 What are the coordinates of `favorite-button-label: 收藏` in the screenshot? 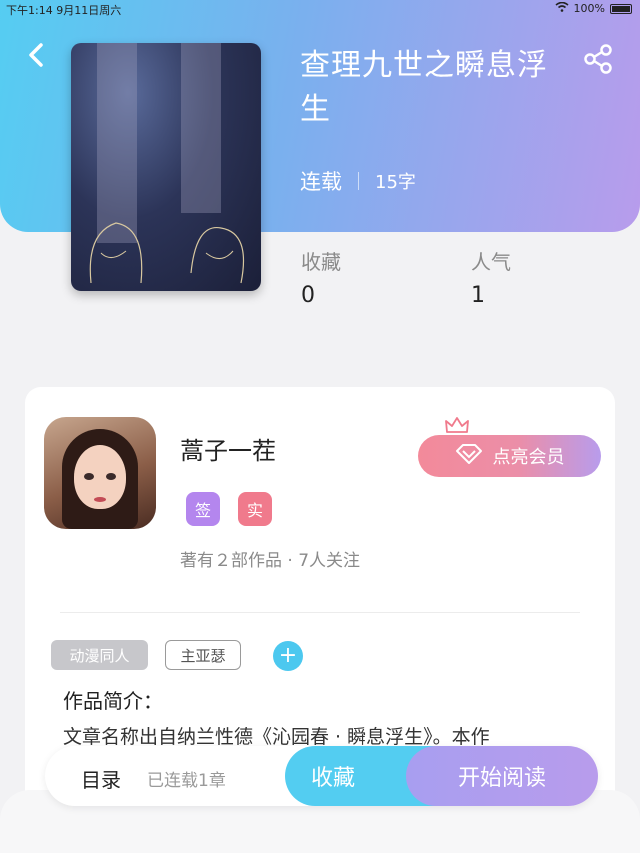 It's located at (333, 778).